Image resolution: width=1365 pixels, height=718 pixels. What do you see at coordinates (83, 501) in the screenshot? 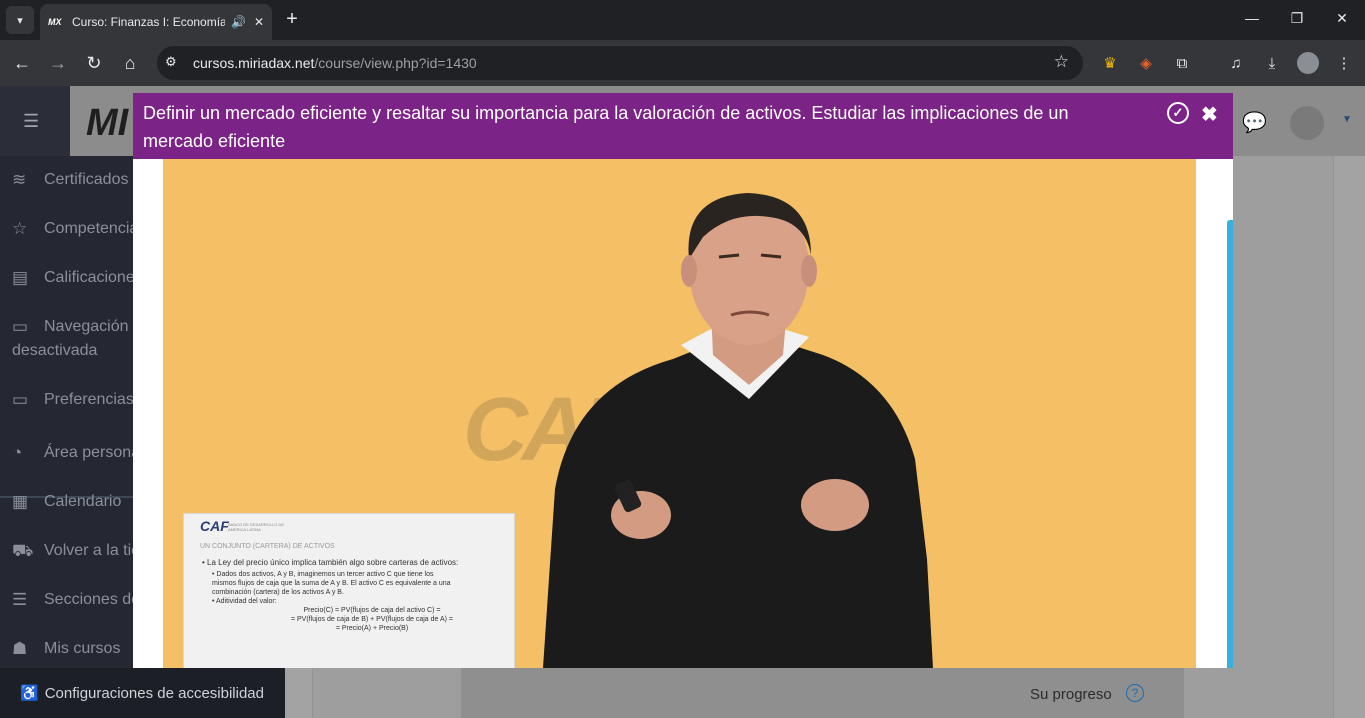
I see `sidebar-item-label: Calendario` at bounding box center [83, 501].